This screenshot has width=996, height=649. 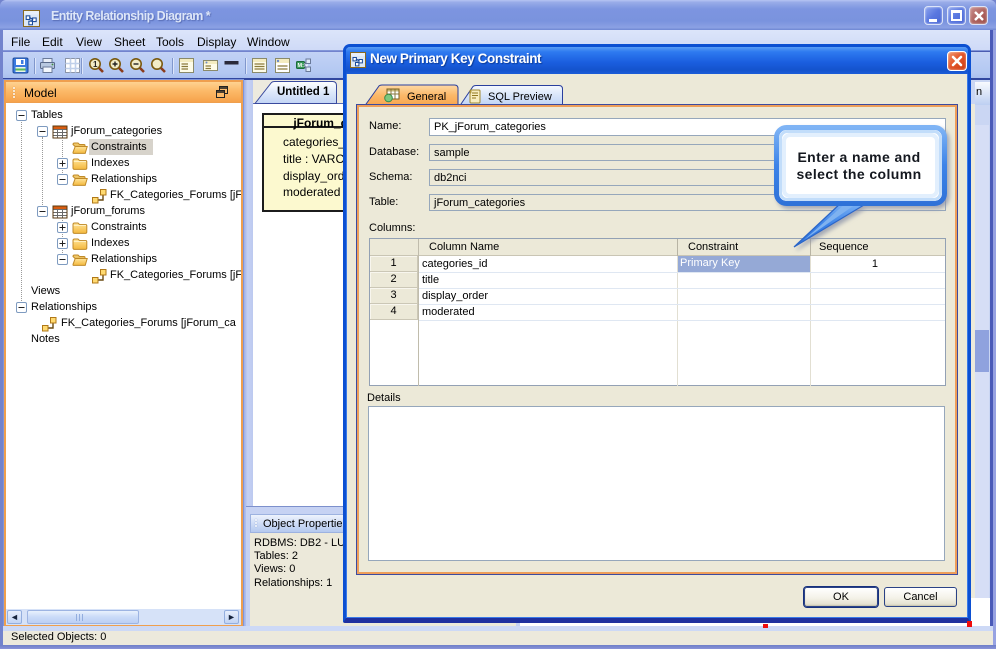 What do you see at coordinates (95, 64) in the screenshot?
I see `svg-text: 1` at bounding box center [95, 64].